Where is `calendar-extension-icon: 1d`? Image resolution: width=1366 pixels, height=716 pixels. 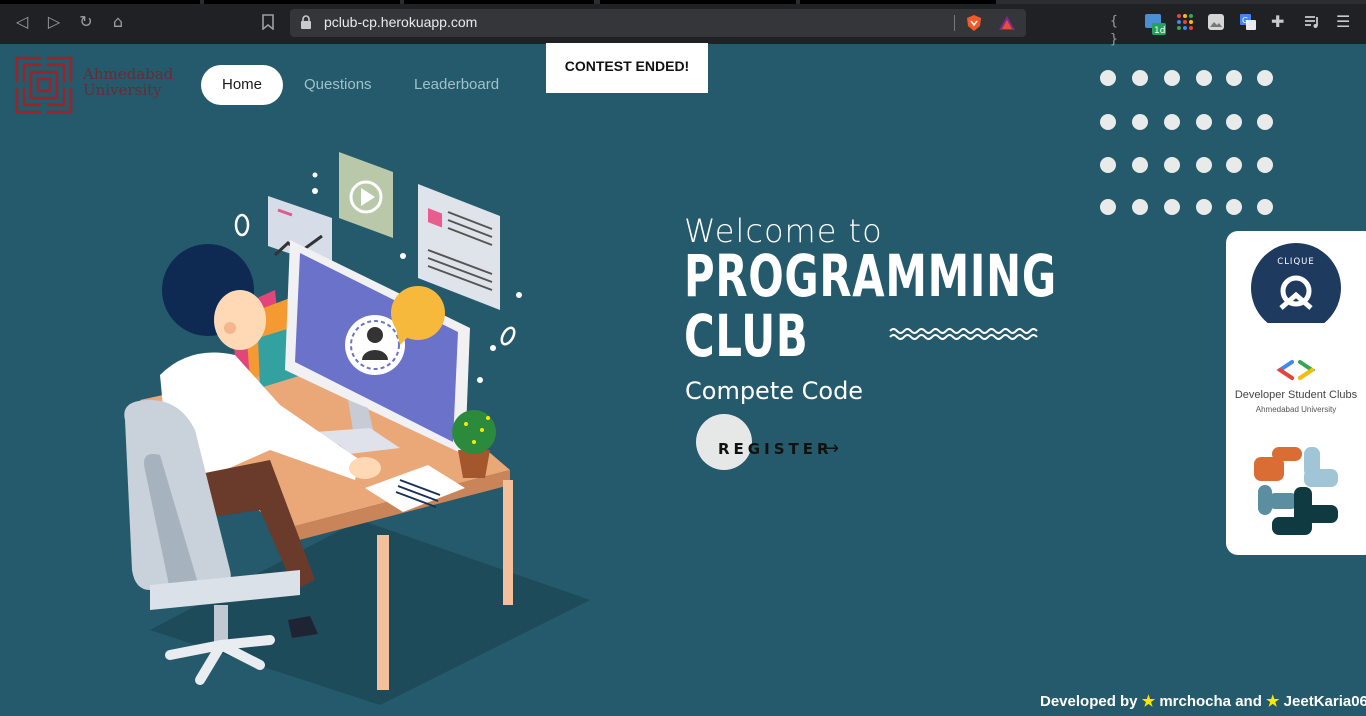 calendar-extension-icon: 1d is located at coordinates (1155, 24).